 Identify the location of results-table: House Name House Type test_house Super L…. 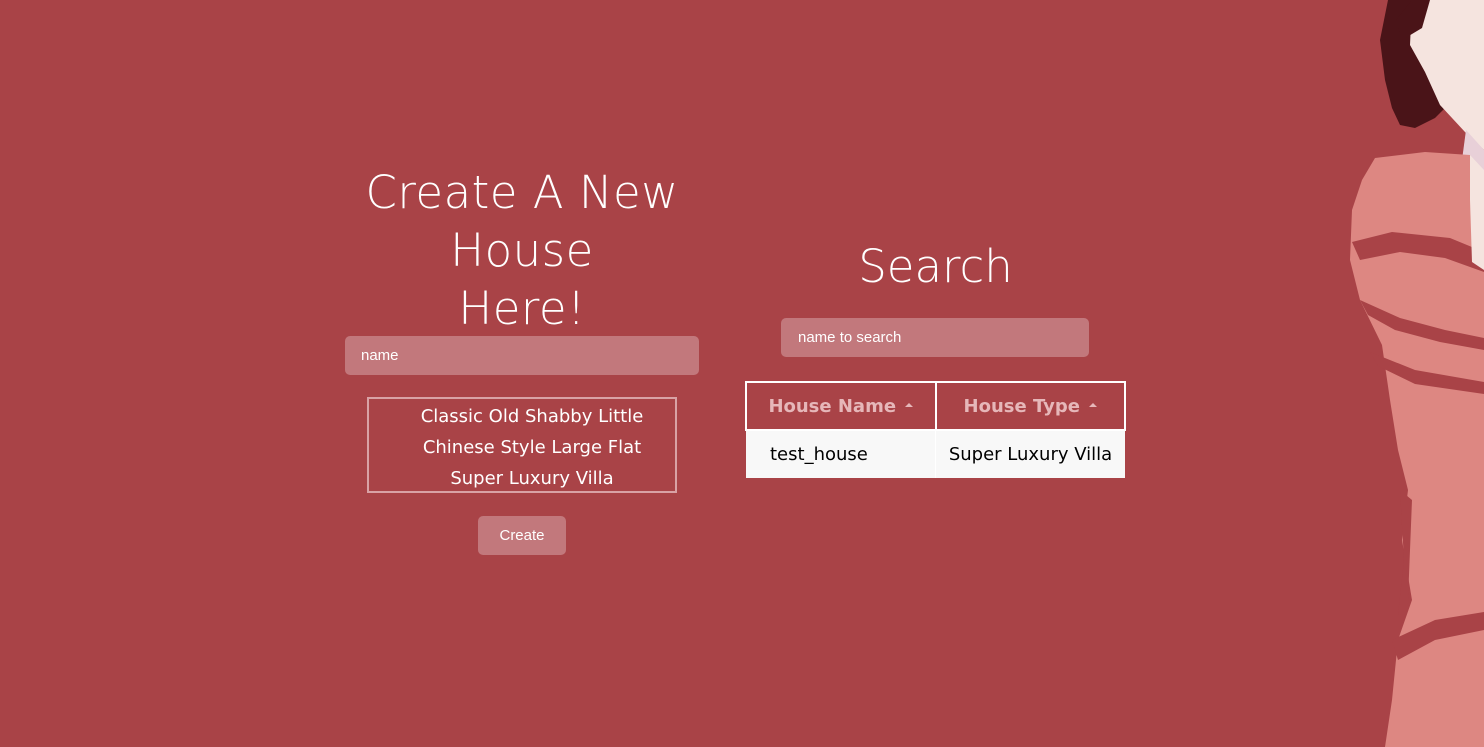
(935, 429).